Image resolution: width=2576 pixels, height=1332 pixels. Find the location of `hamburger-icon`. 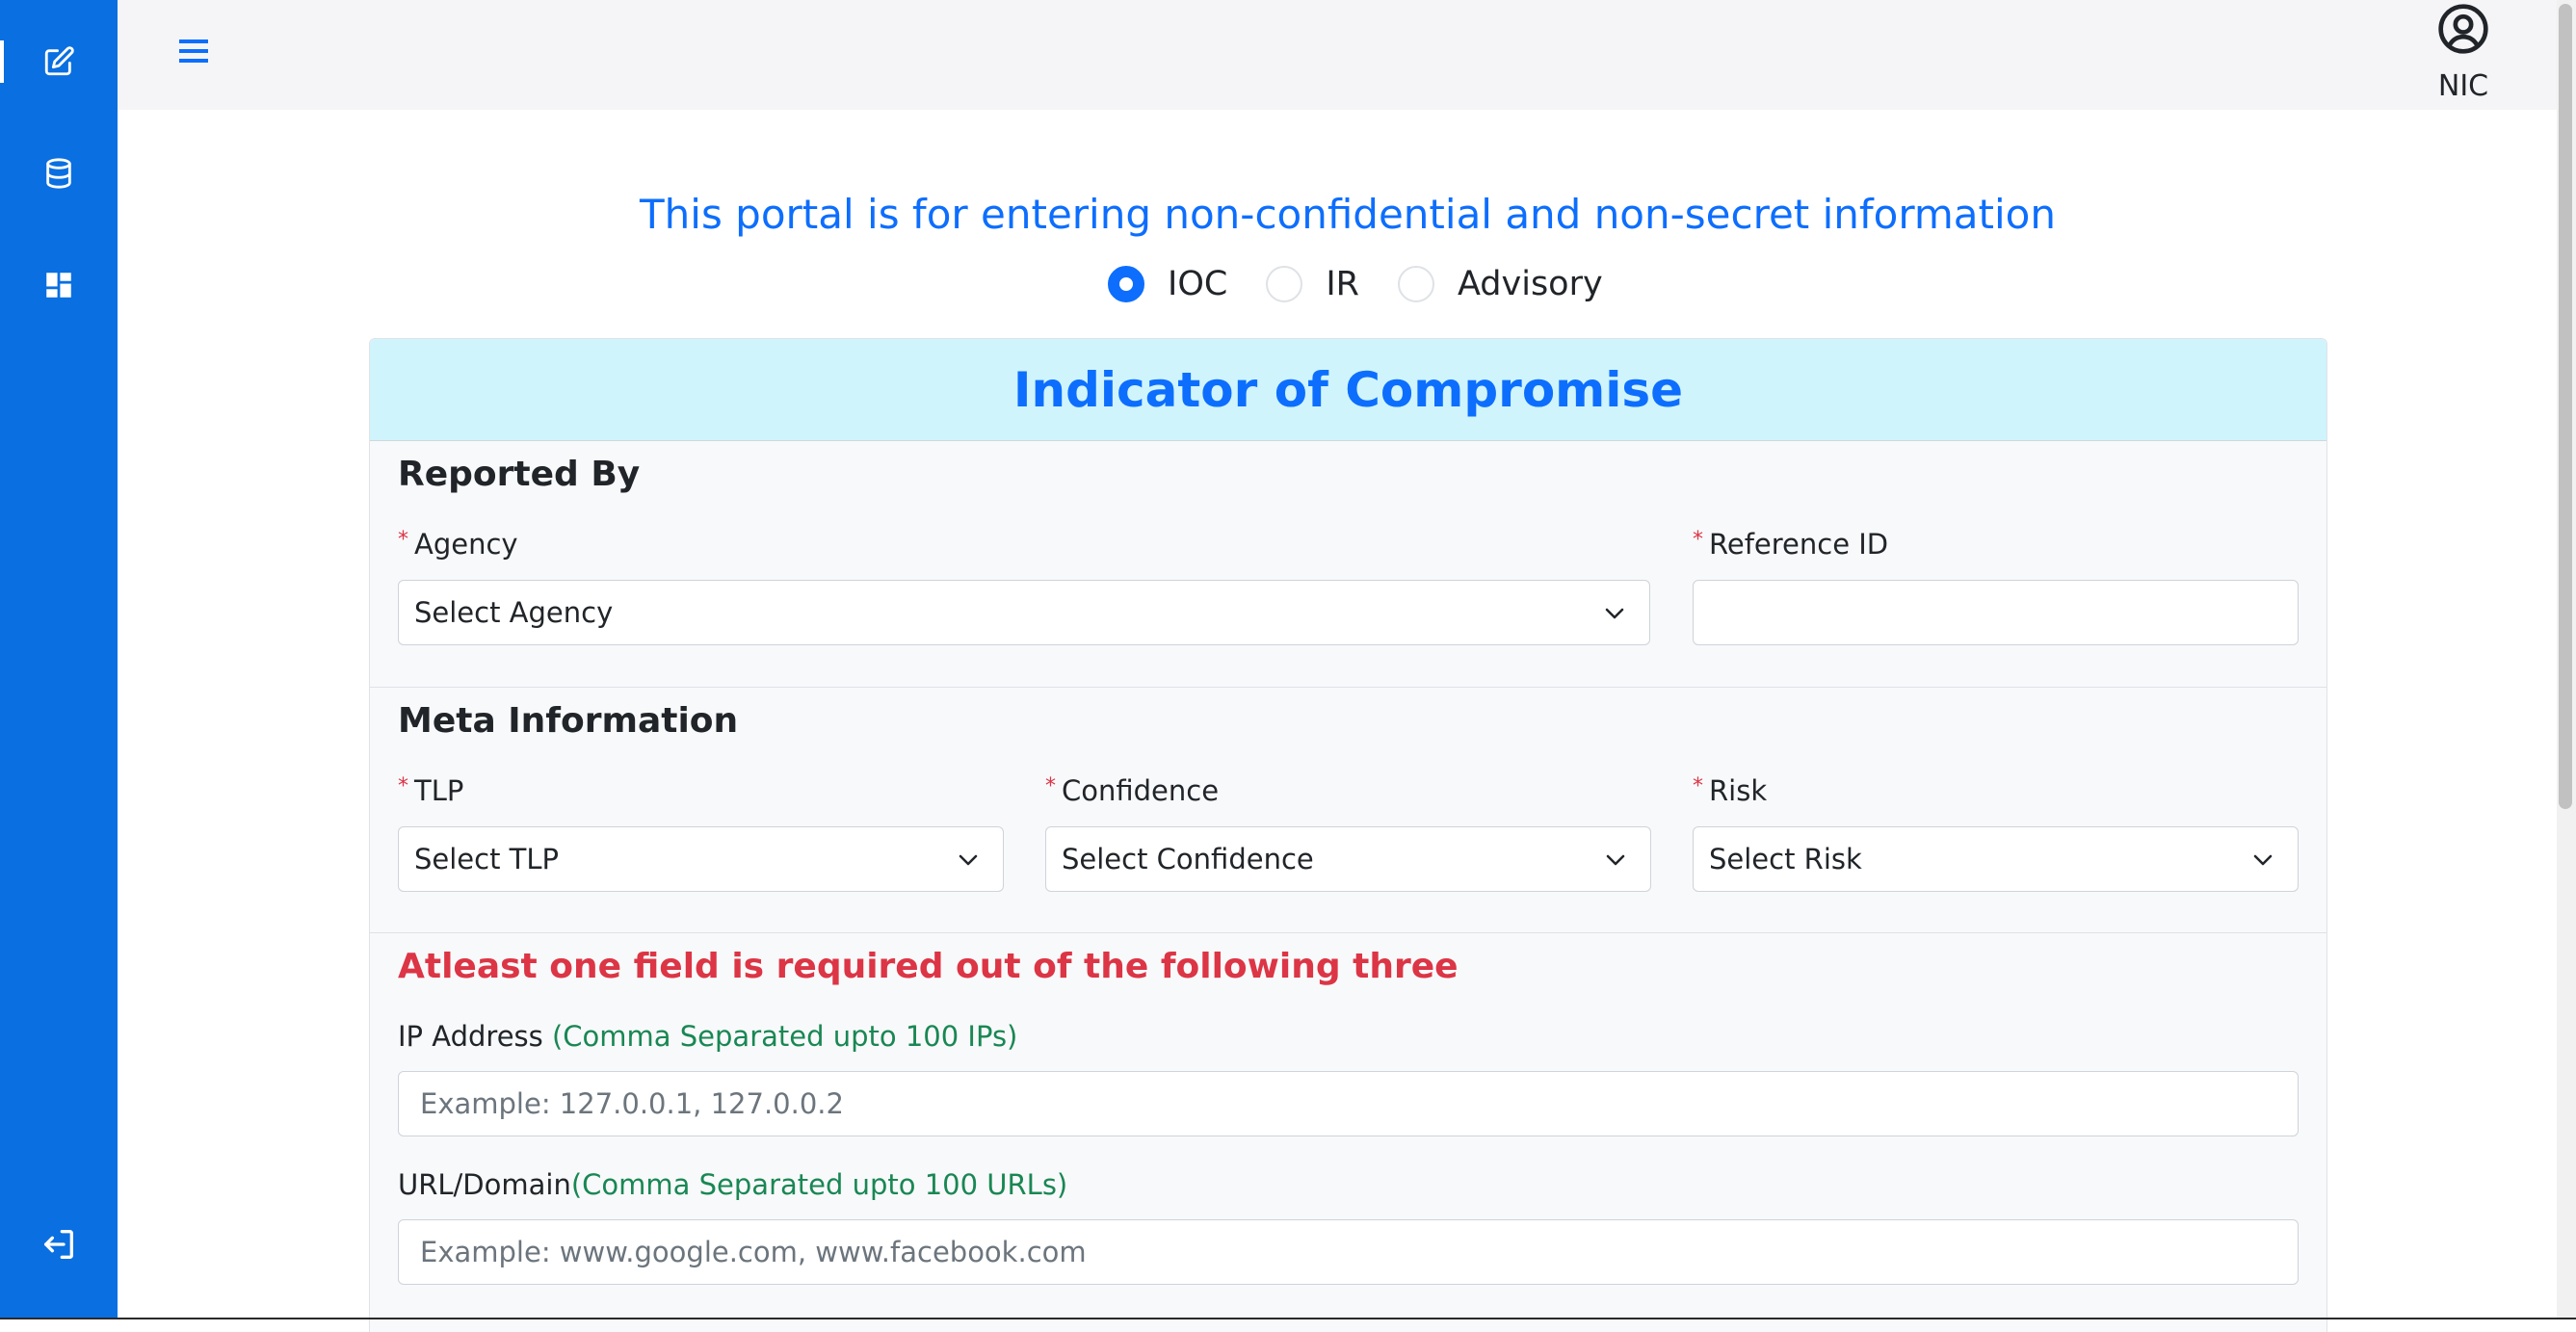

hamburger-icon is located at coordinates (194, 51).